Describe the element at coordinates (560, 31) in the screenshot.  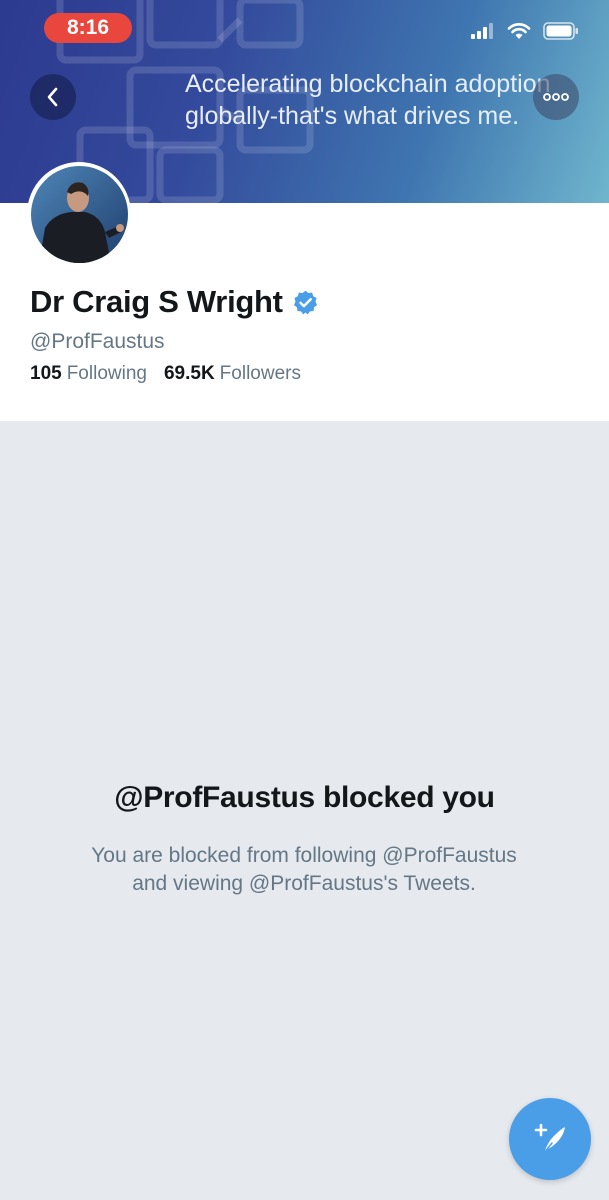
I see `battery-icon` at that location.